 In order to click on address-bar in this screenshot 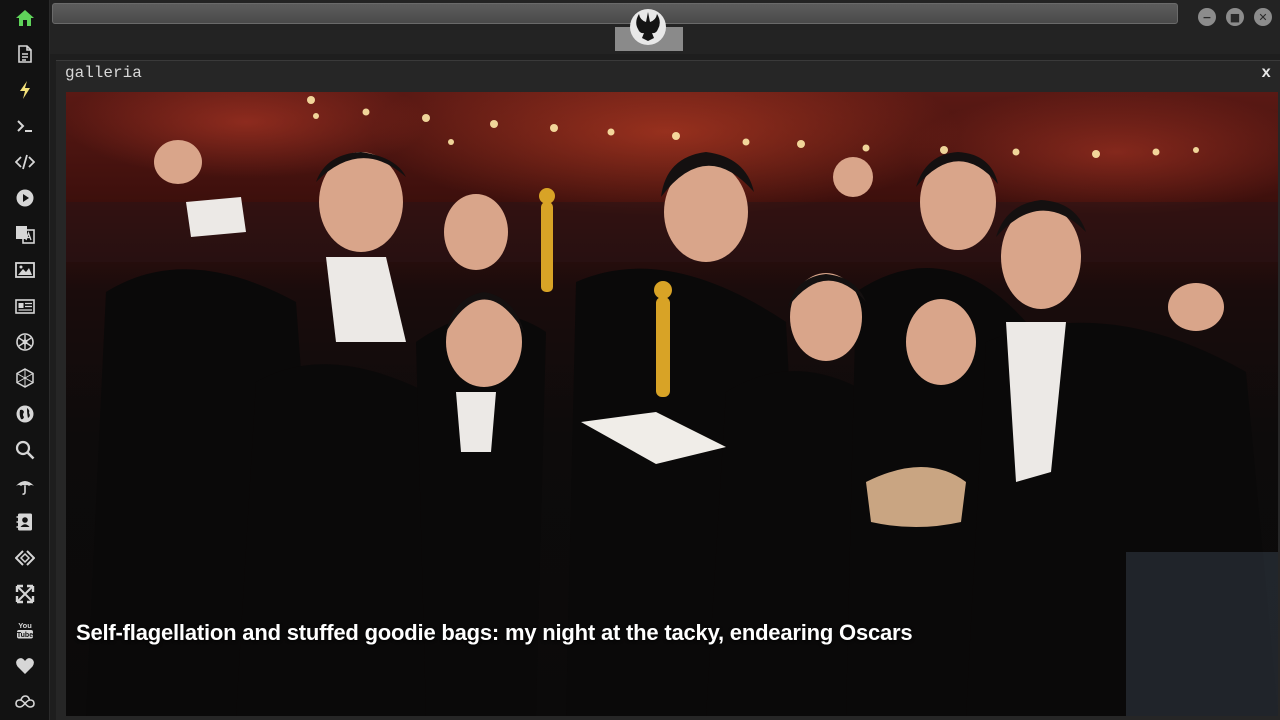, I will do `click(615, 13)`.